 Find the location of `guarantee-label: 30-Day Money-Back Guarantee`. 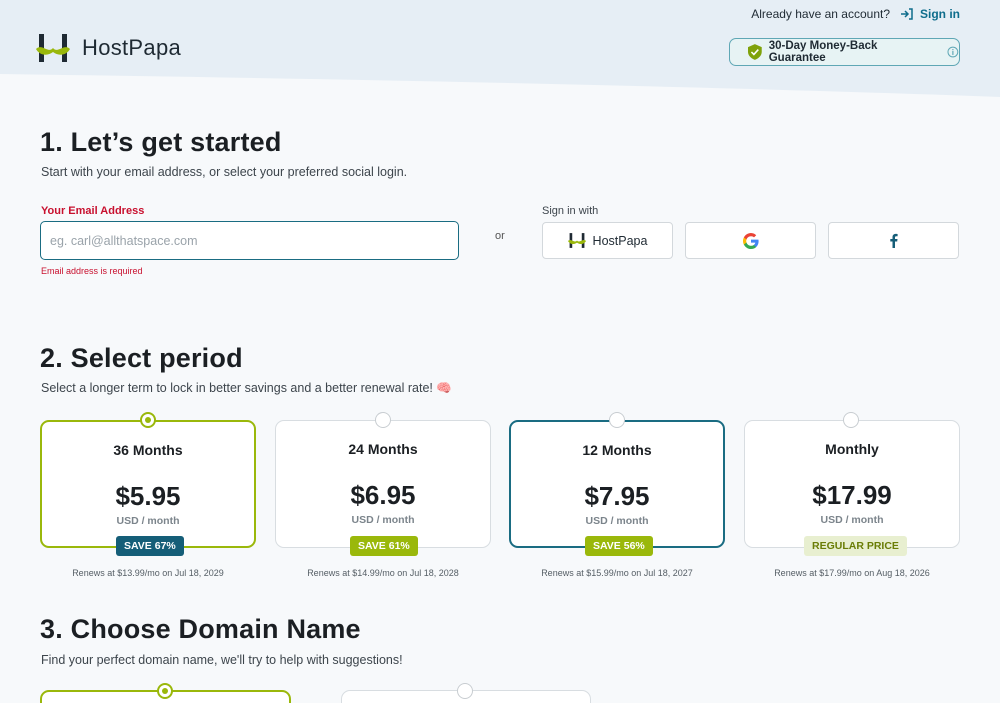

guarantee-label: 30-Day Money-Back Guarantee is located at coordinates (823, 52).